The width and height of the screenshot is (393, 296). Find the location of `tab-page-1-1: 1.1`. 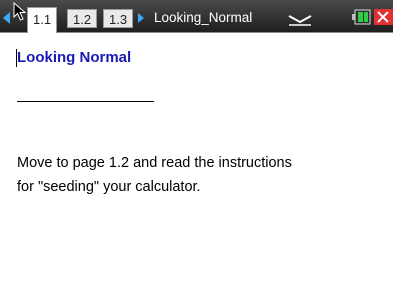

tab-page-1-1: 1.1 is located at coordinates (42, 20).